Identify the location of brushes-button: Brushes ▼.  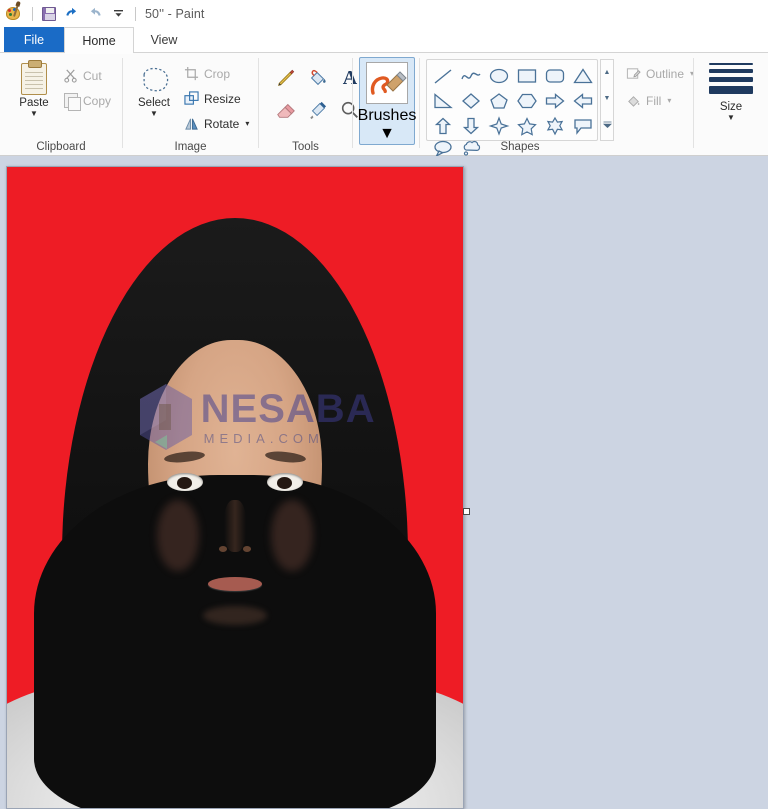
(387, 101).